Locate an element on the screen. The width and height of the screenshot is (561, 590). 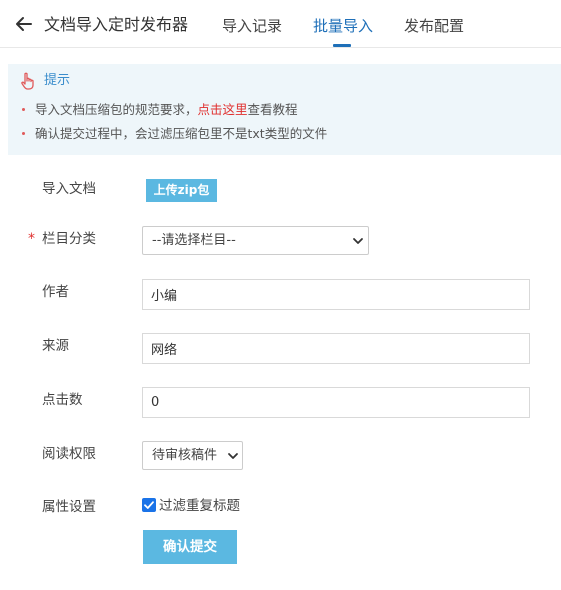
submit-button: 确认提交 is located at coordinates (190, 547).